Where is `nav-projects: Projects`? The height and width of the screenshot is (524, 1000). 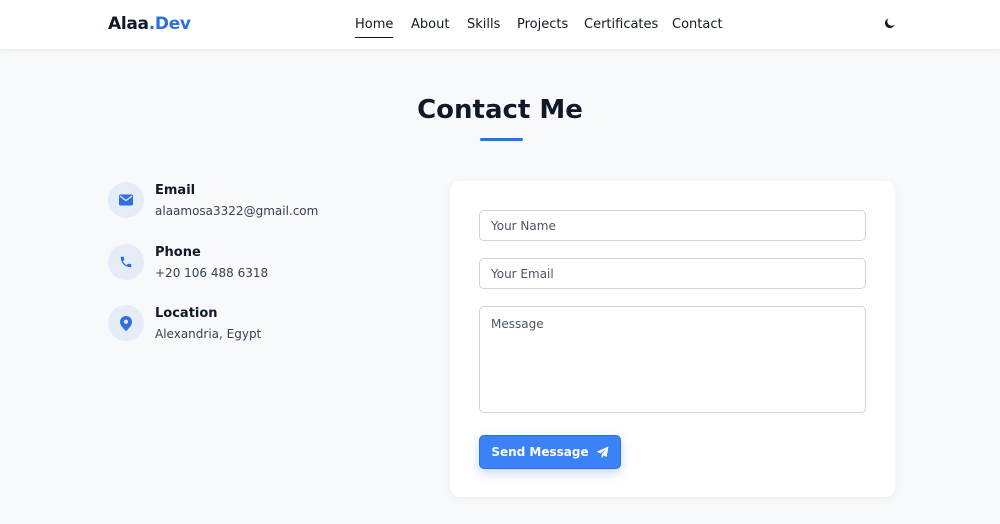
nav-projects: Projects is located at coordinates (542, 24).